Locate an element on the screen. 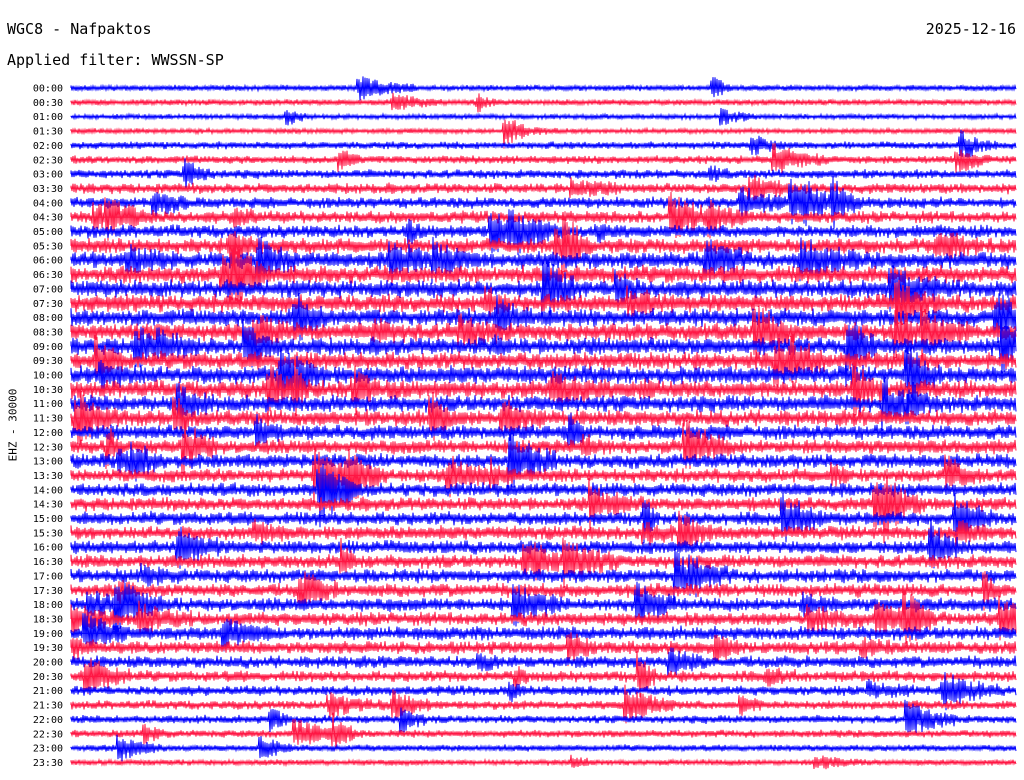 The height and width of the screenshot is (780, 1024). trace-label-36: 18:00 is located at coordinates (48, 605).